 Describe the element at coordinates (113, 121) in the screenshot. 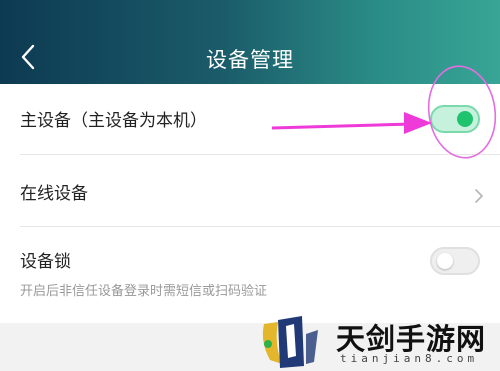

I see `primary-device-label: 主设备（主设备为本机）` at that location.